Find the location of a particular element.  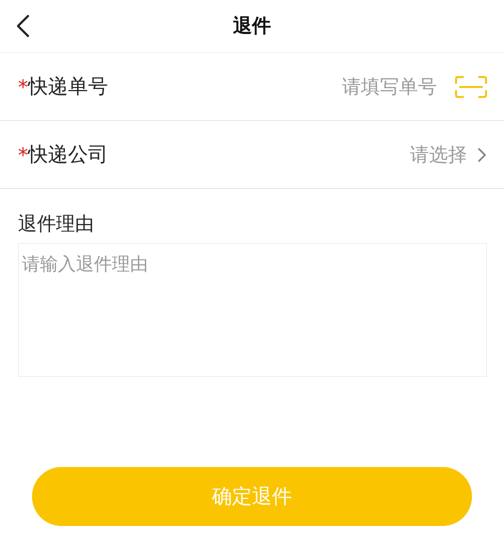

company-select: 请选择 is located at coordinates (438, 155).